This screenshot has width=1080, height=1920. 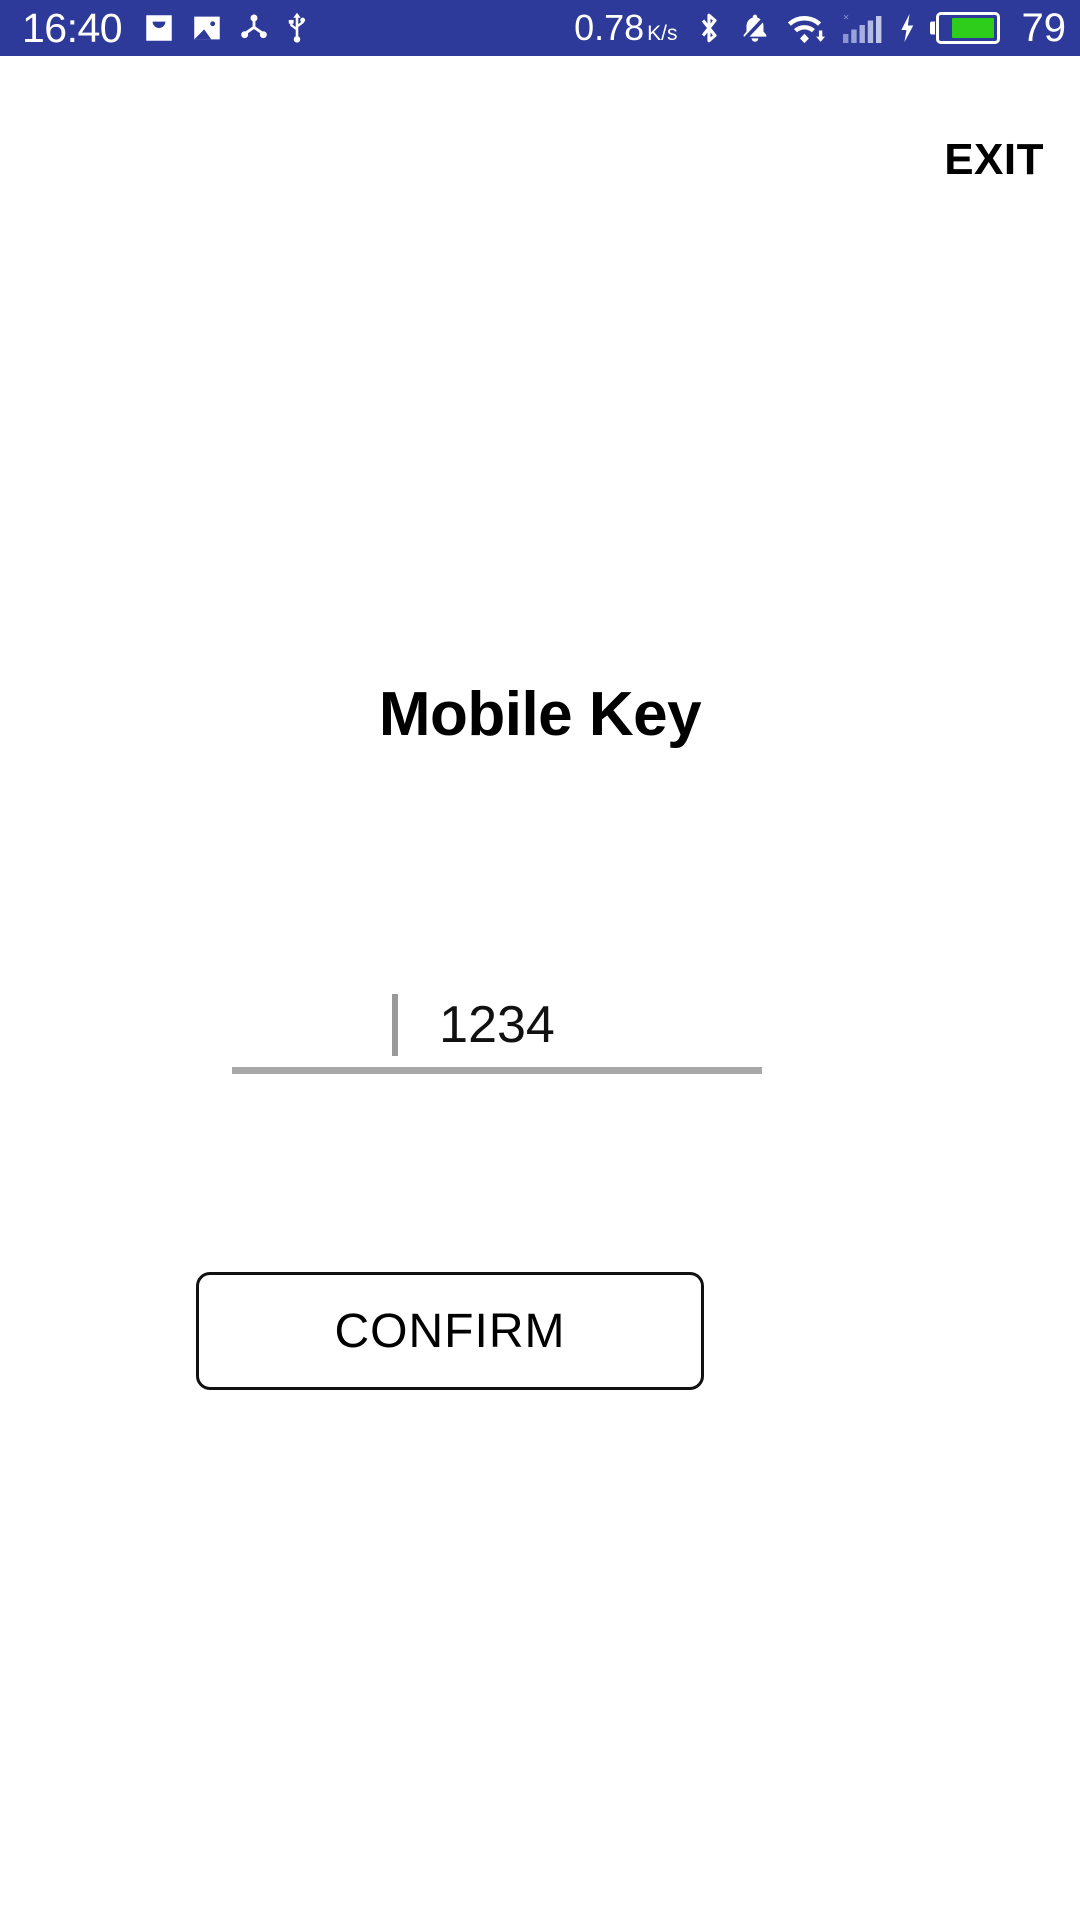 I want to click on confirm-button: CONFIRM, so click(x=450, y=1331).